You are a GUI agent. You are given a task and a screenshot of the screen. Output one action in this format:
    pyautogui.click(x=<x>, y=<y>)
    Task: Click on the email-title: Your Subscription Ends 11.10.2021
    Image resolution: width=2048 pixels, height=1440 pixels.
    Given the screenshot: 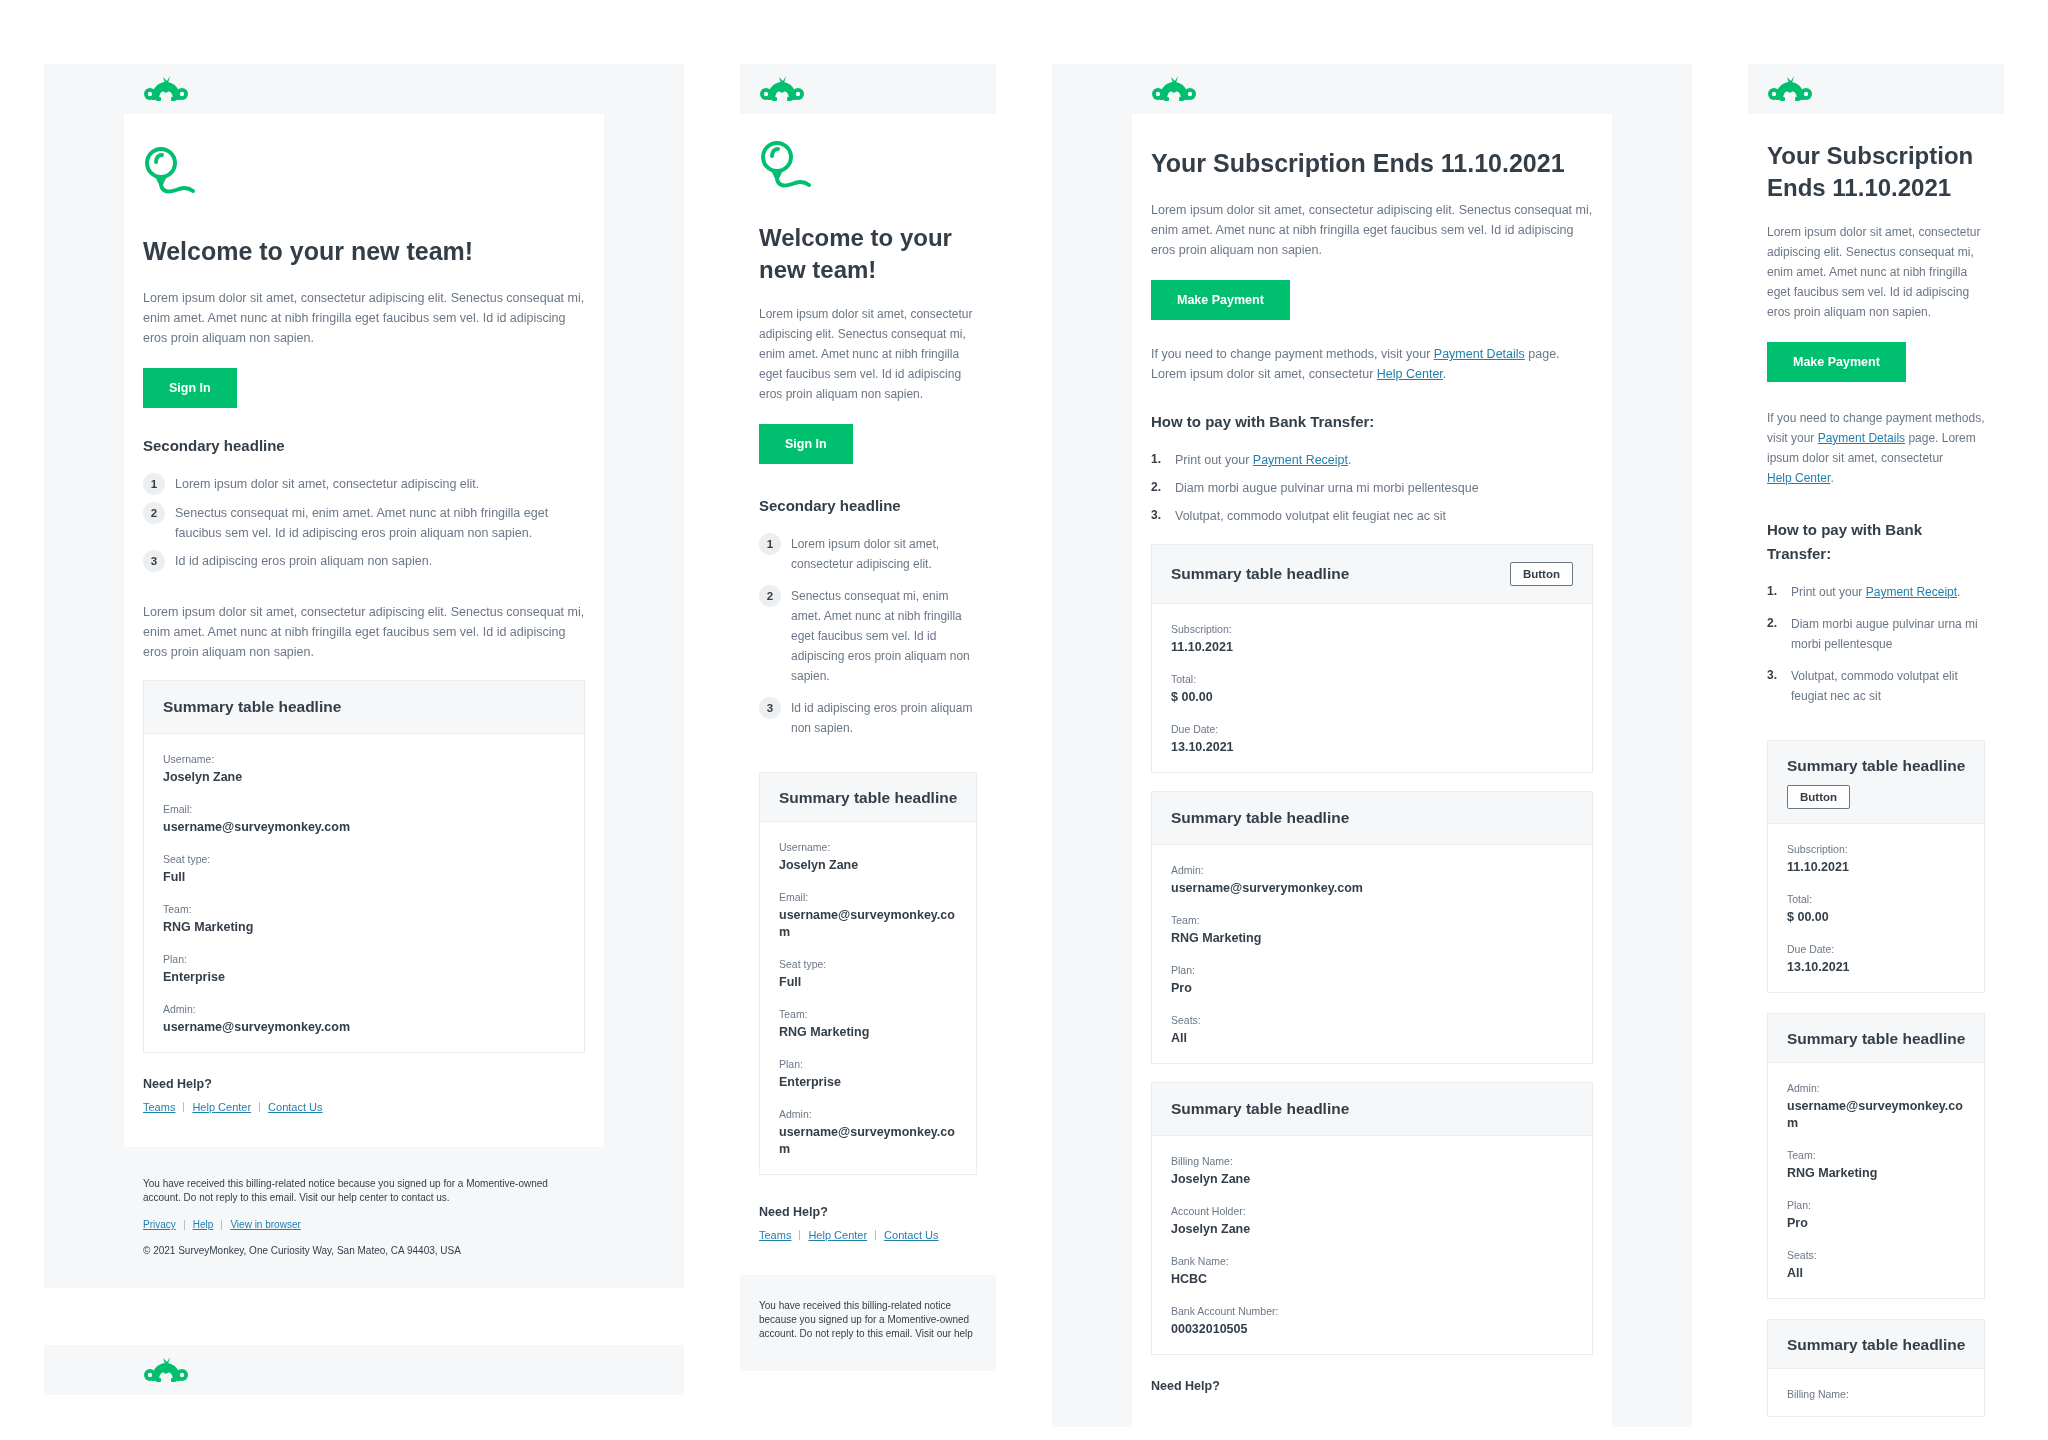 What is the action you would take?
    pyautogui.click(x=1871, y=172)
    